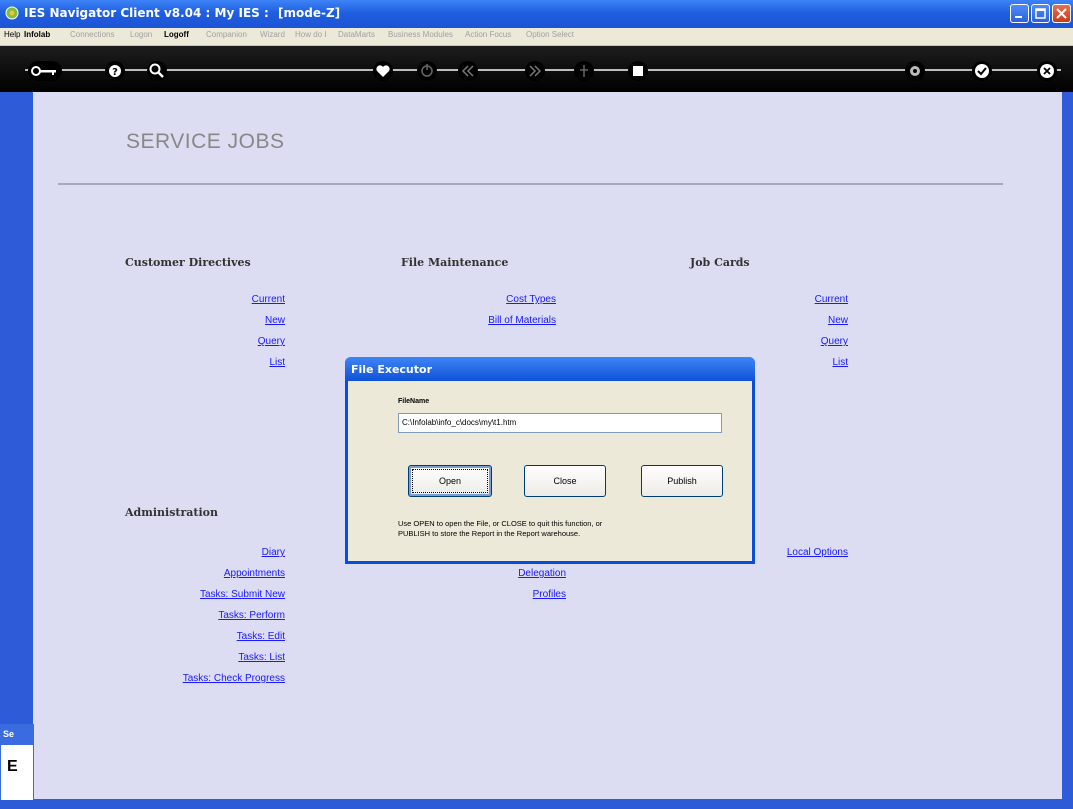 This screenshot has width=1073, height=809. I want to click on key-button, so click(45, 71).